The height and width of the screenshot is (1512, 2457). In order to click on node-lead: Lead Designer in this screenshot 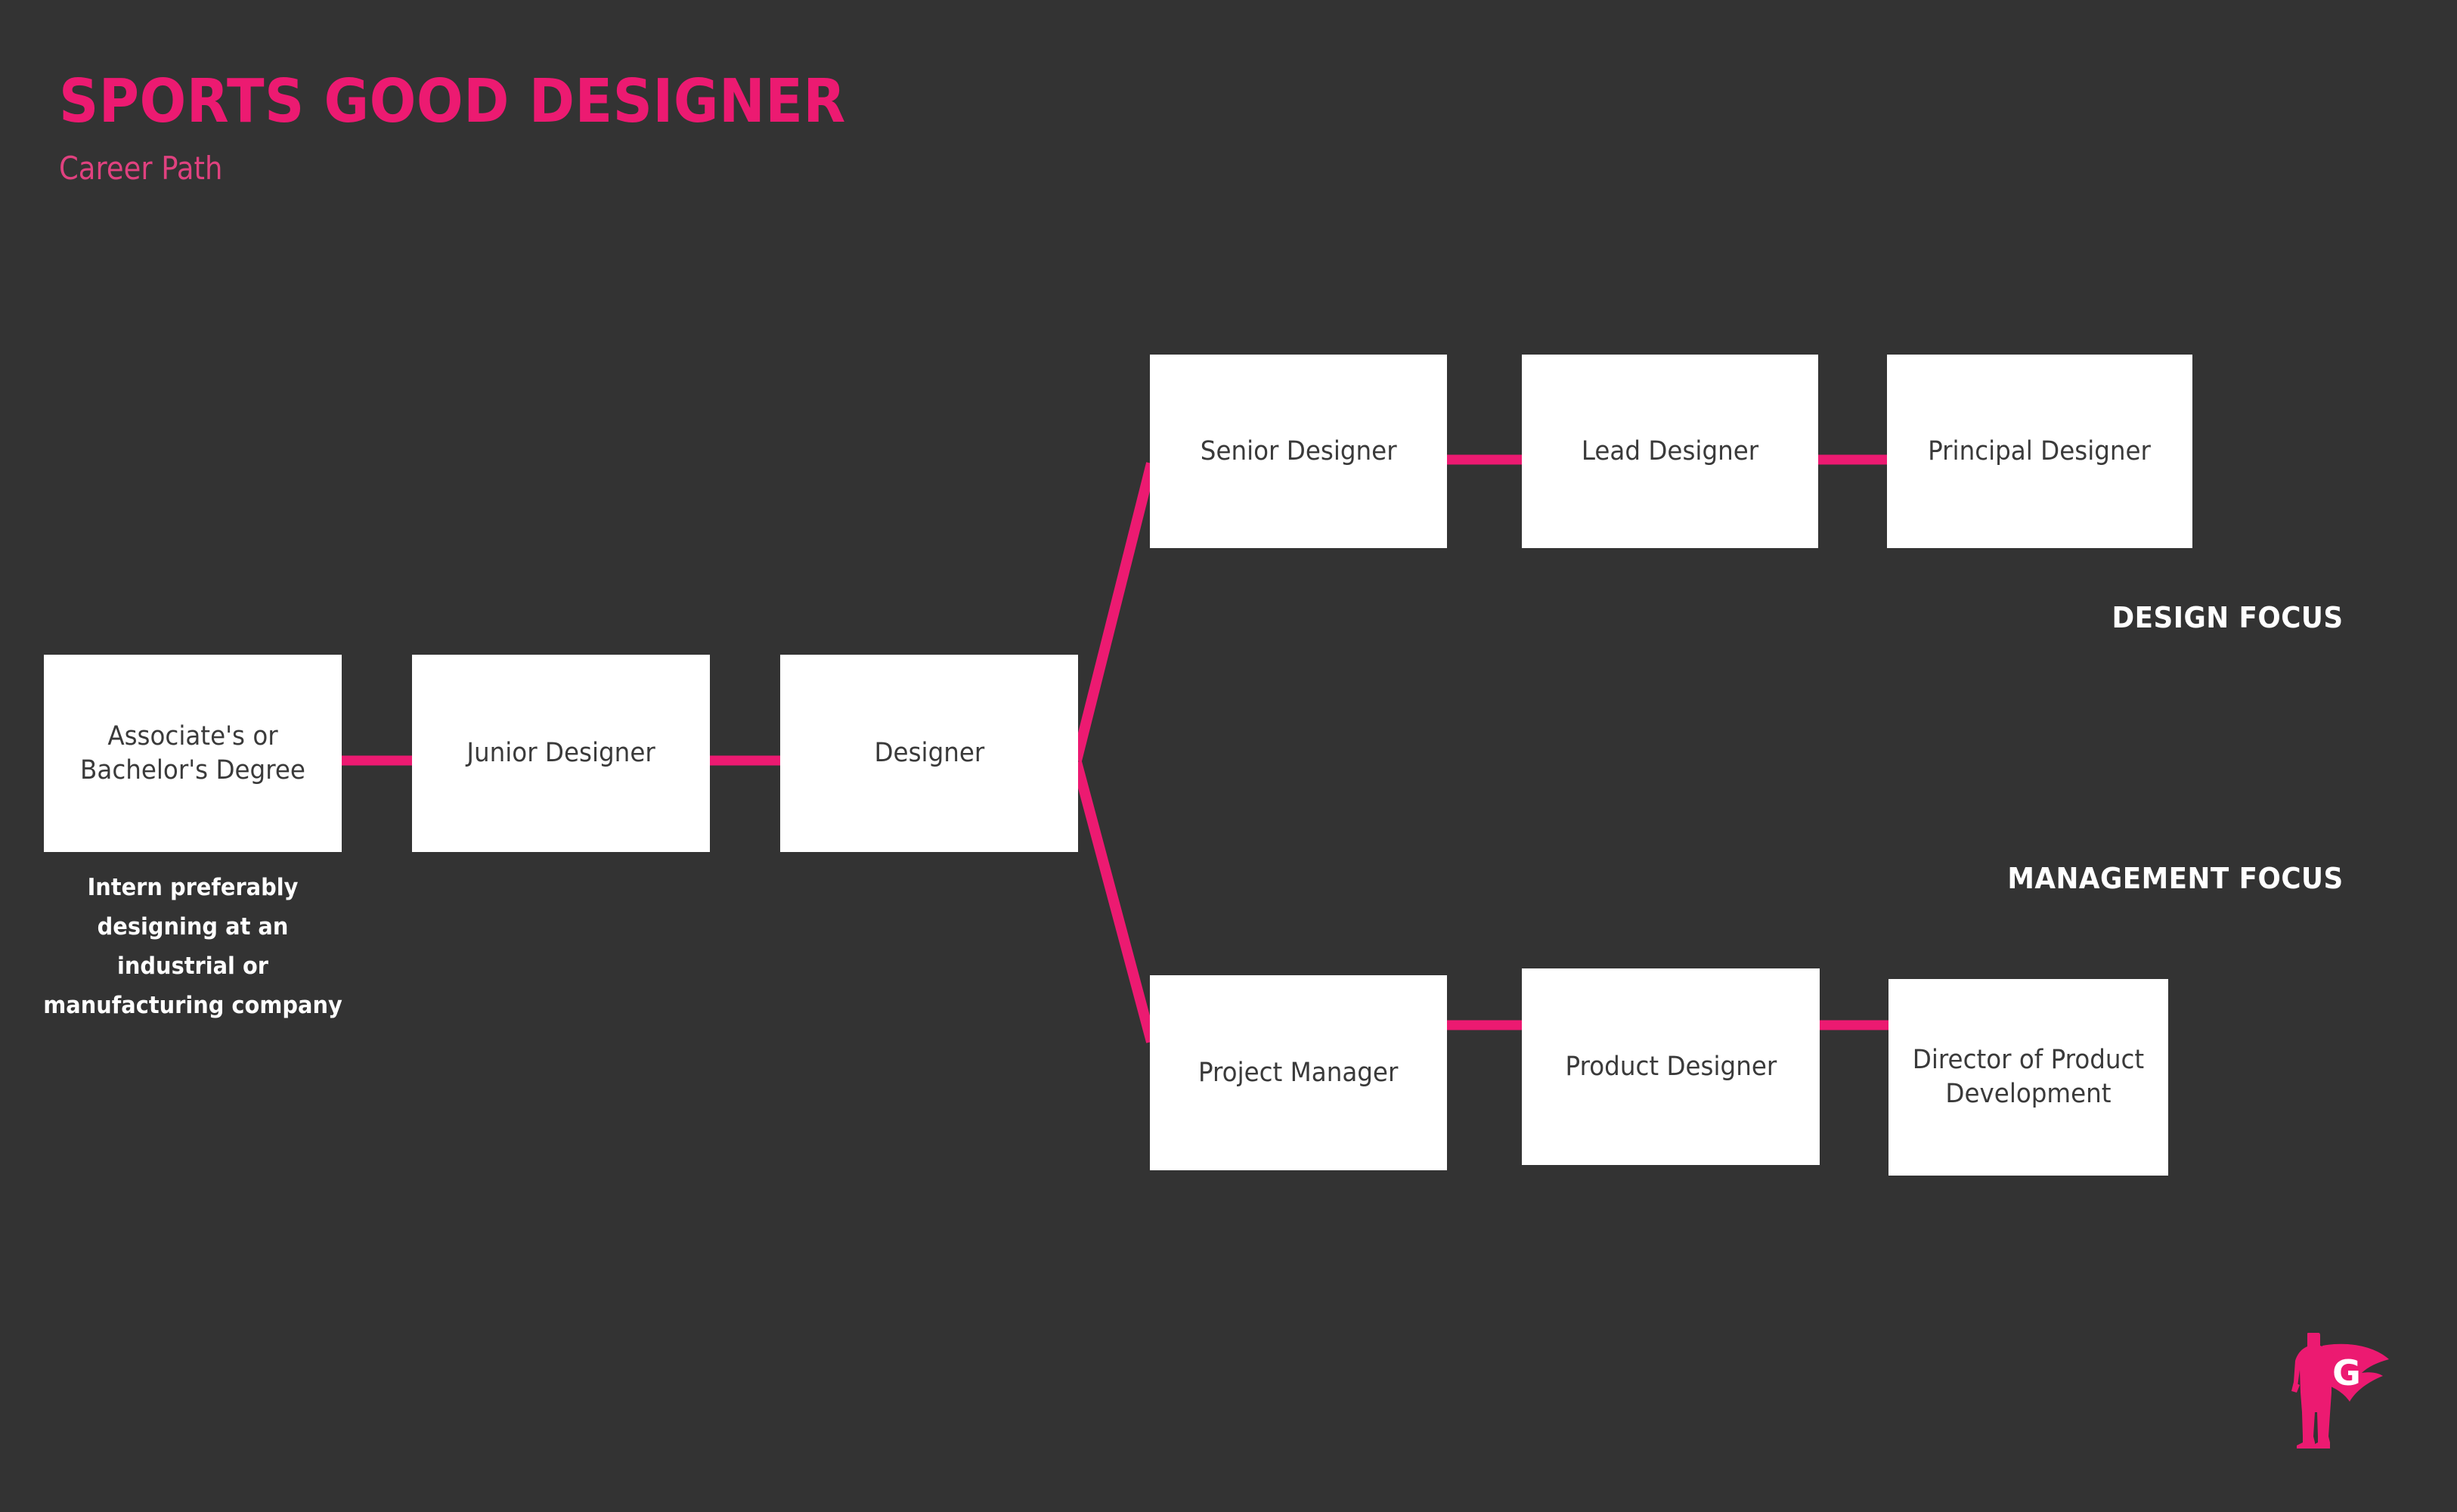, I will do `click(1670, 452)`.